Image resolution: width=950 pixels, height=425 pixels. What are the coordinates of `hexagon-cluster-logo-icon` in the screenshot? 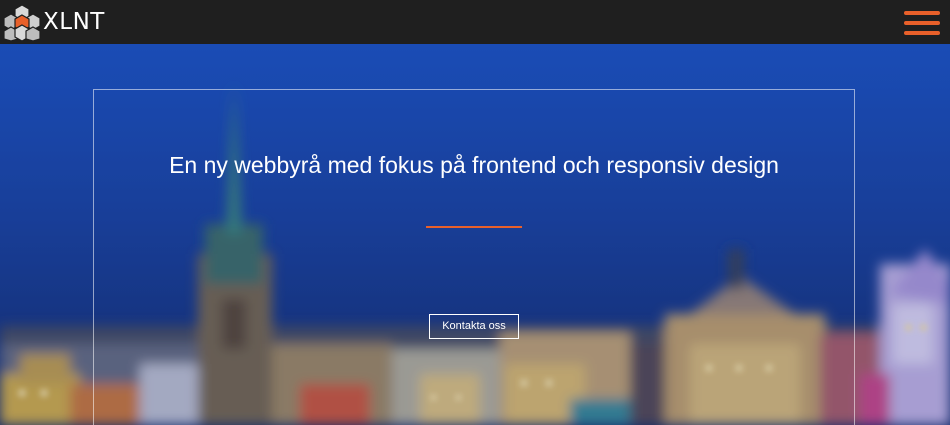 It's located at (22, 22).